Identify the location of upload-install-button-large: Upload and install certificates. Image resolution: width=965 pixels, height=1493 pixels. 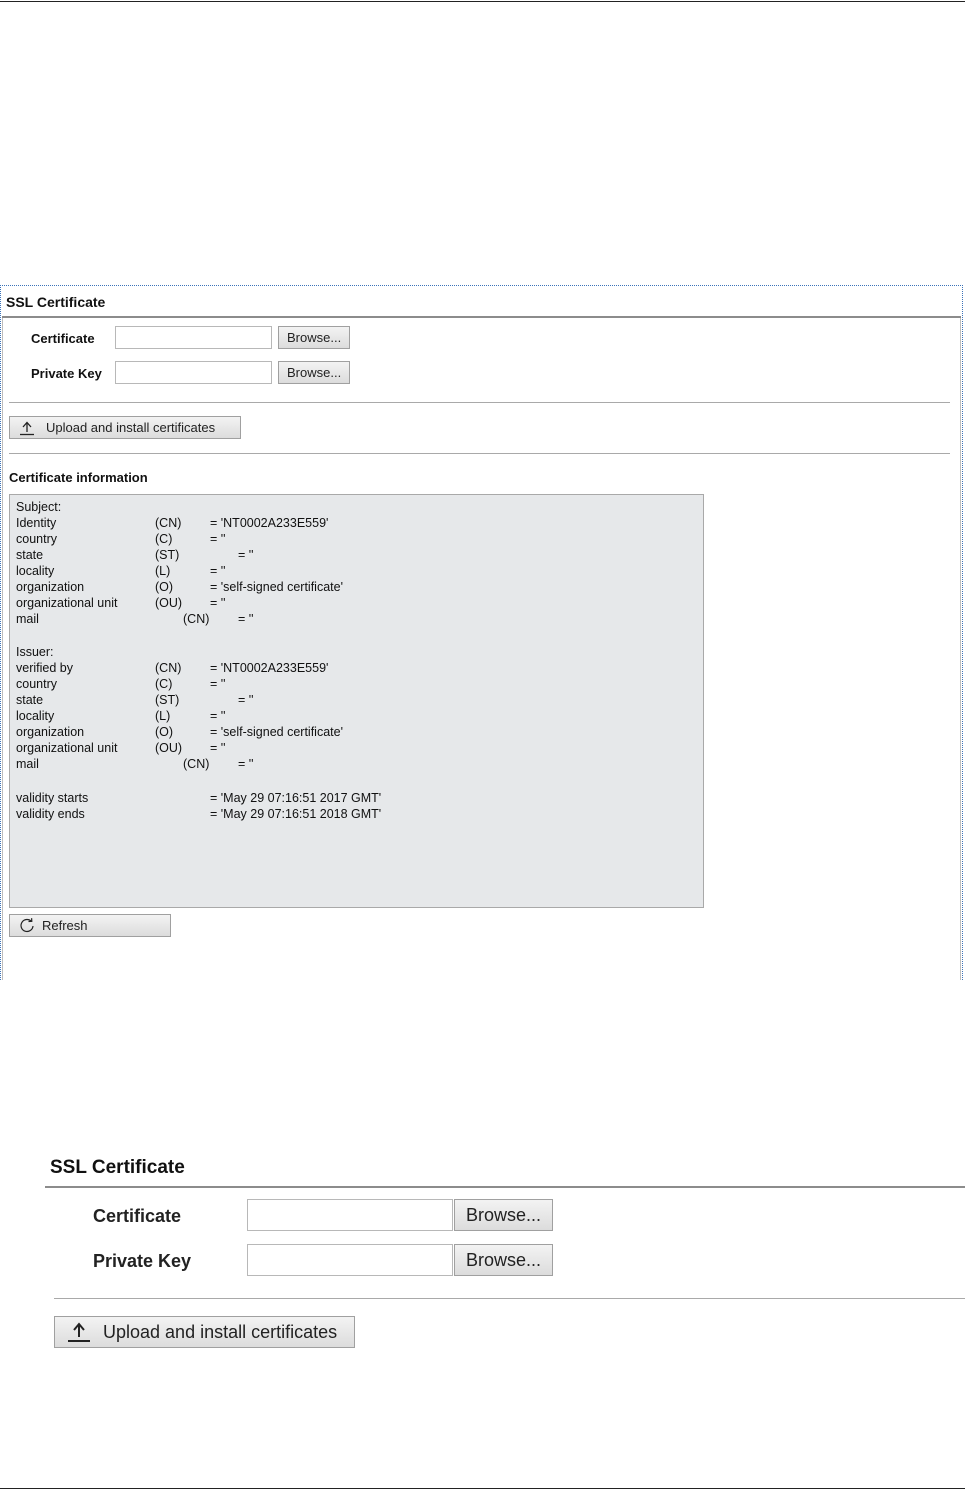
(204, 1332).